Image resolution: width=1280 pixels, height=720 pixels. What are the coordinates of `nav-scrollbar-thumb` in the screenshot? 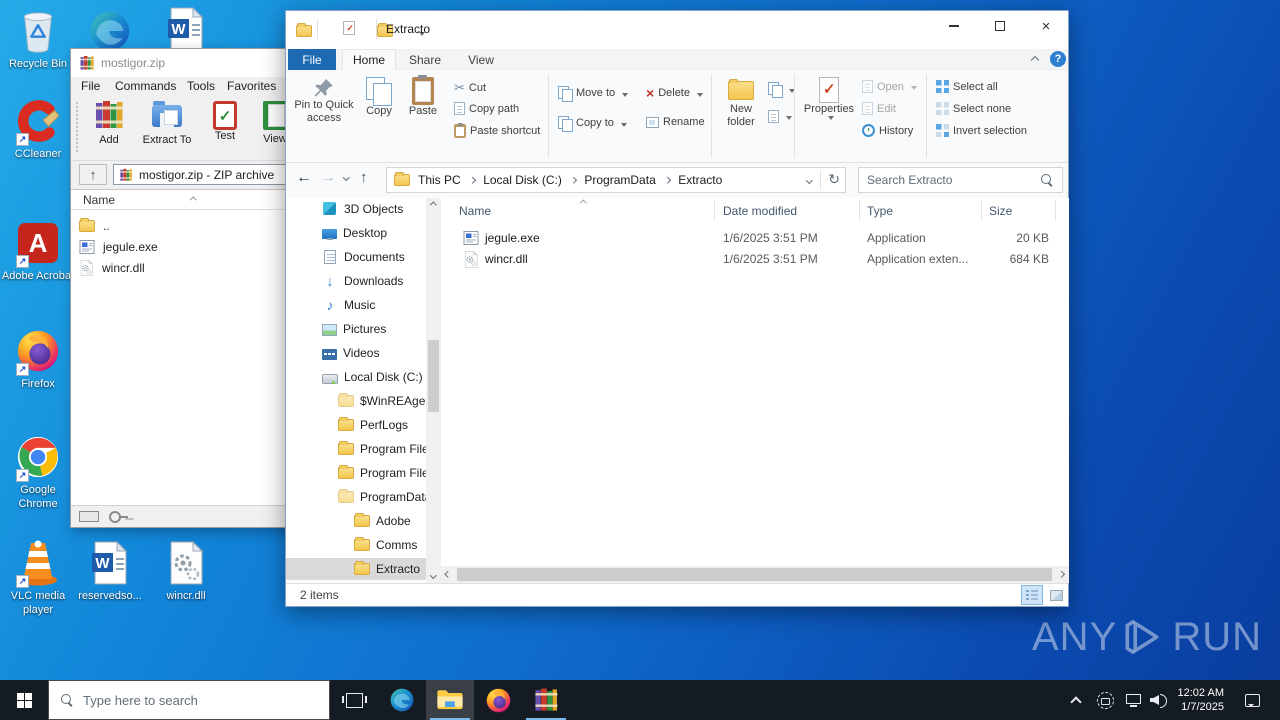 It's located at (433, 376).